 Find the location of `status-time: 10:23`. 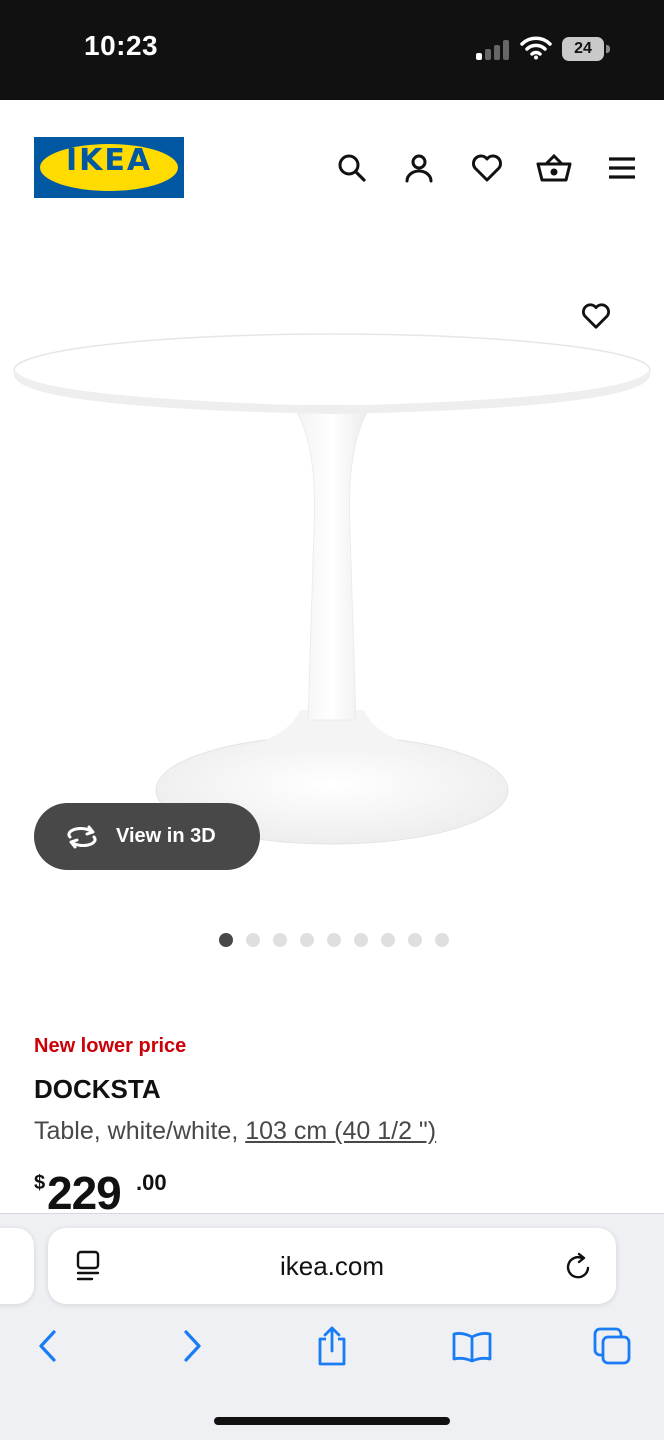

status-time: 10:23 is located at coordinates (121, 45).